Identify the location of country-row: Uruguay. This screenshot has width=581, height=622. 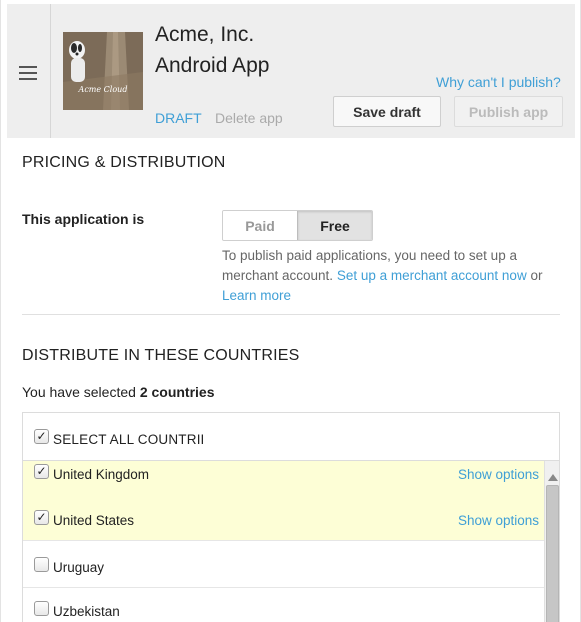
(283, 564).